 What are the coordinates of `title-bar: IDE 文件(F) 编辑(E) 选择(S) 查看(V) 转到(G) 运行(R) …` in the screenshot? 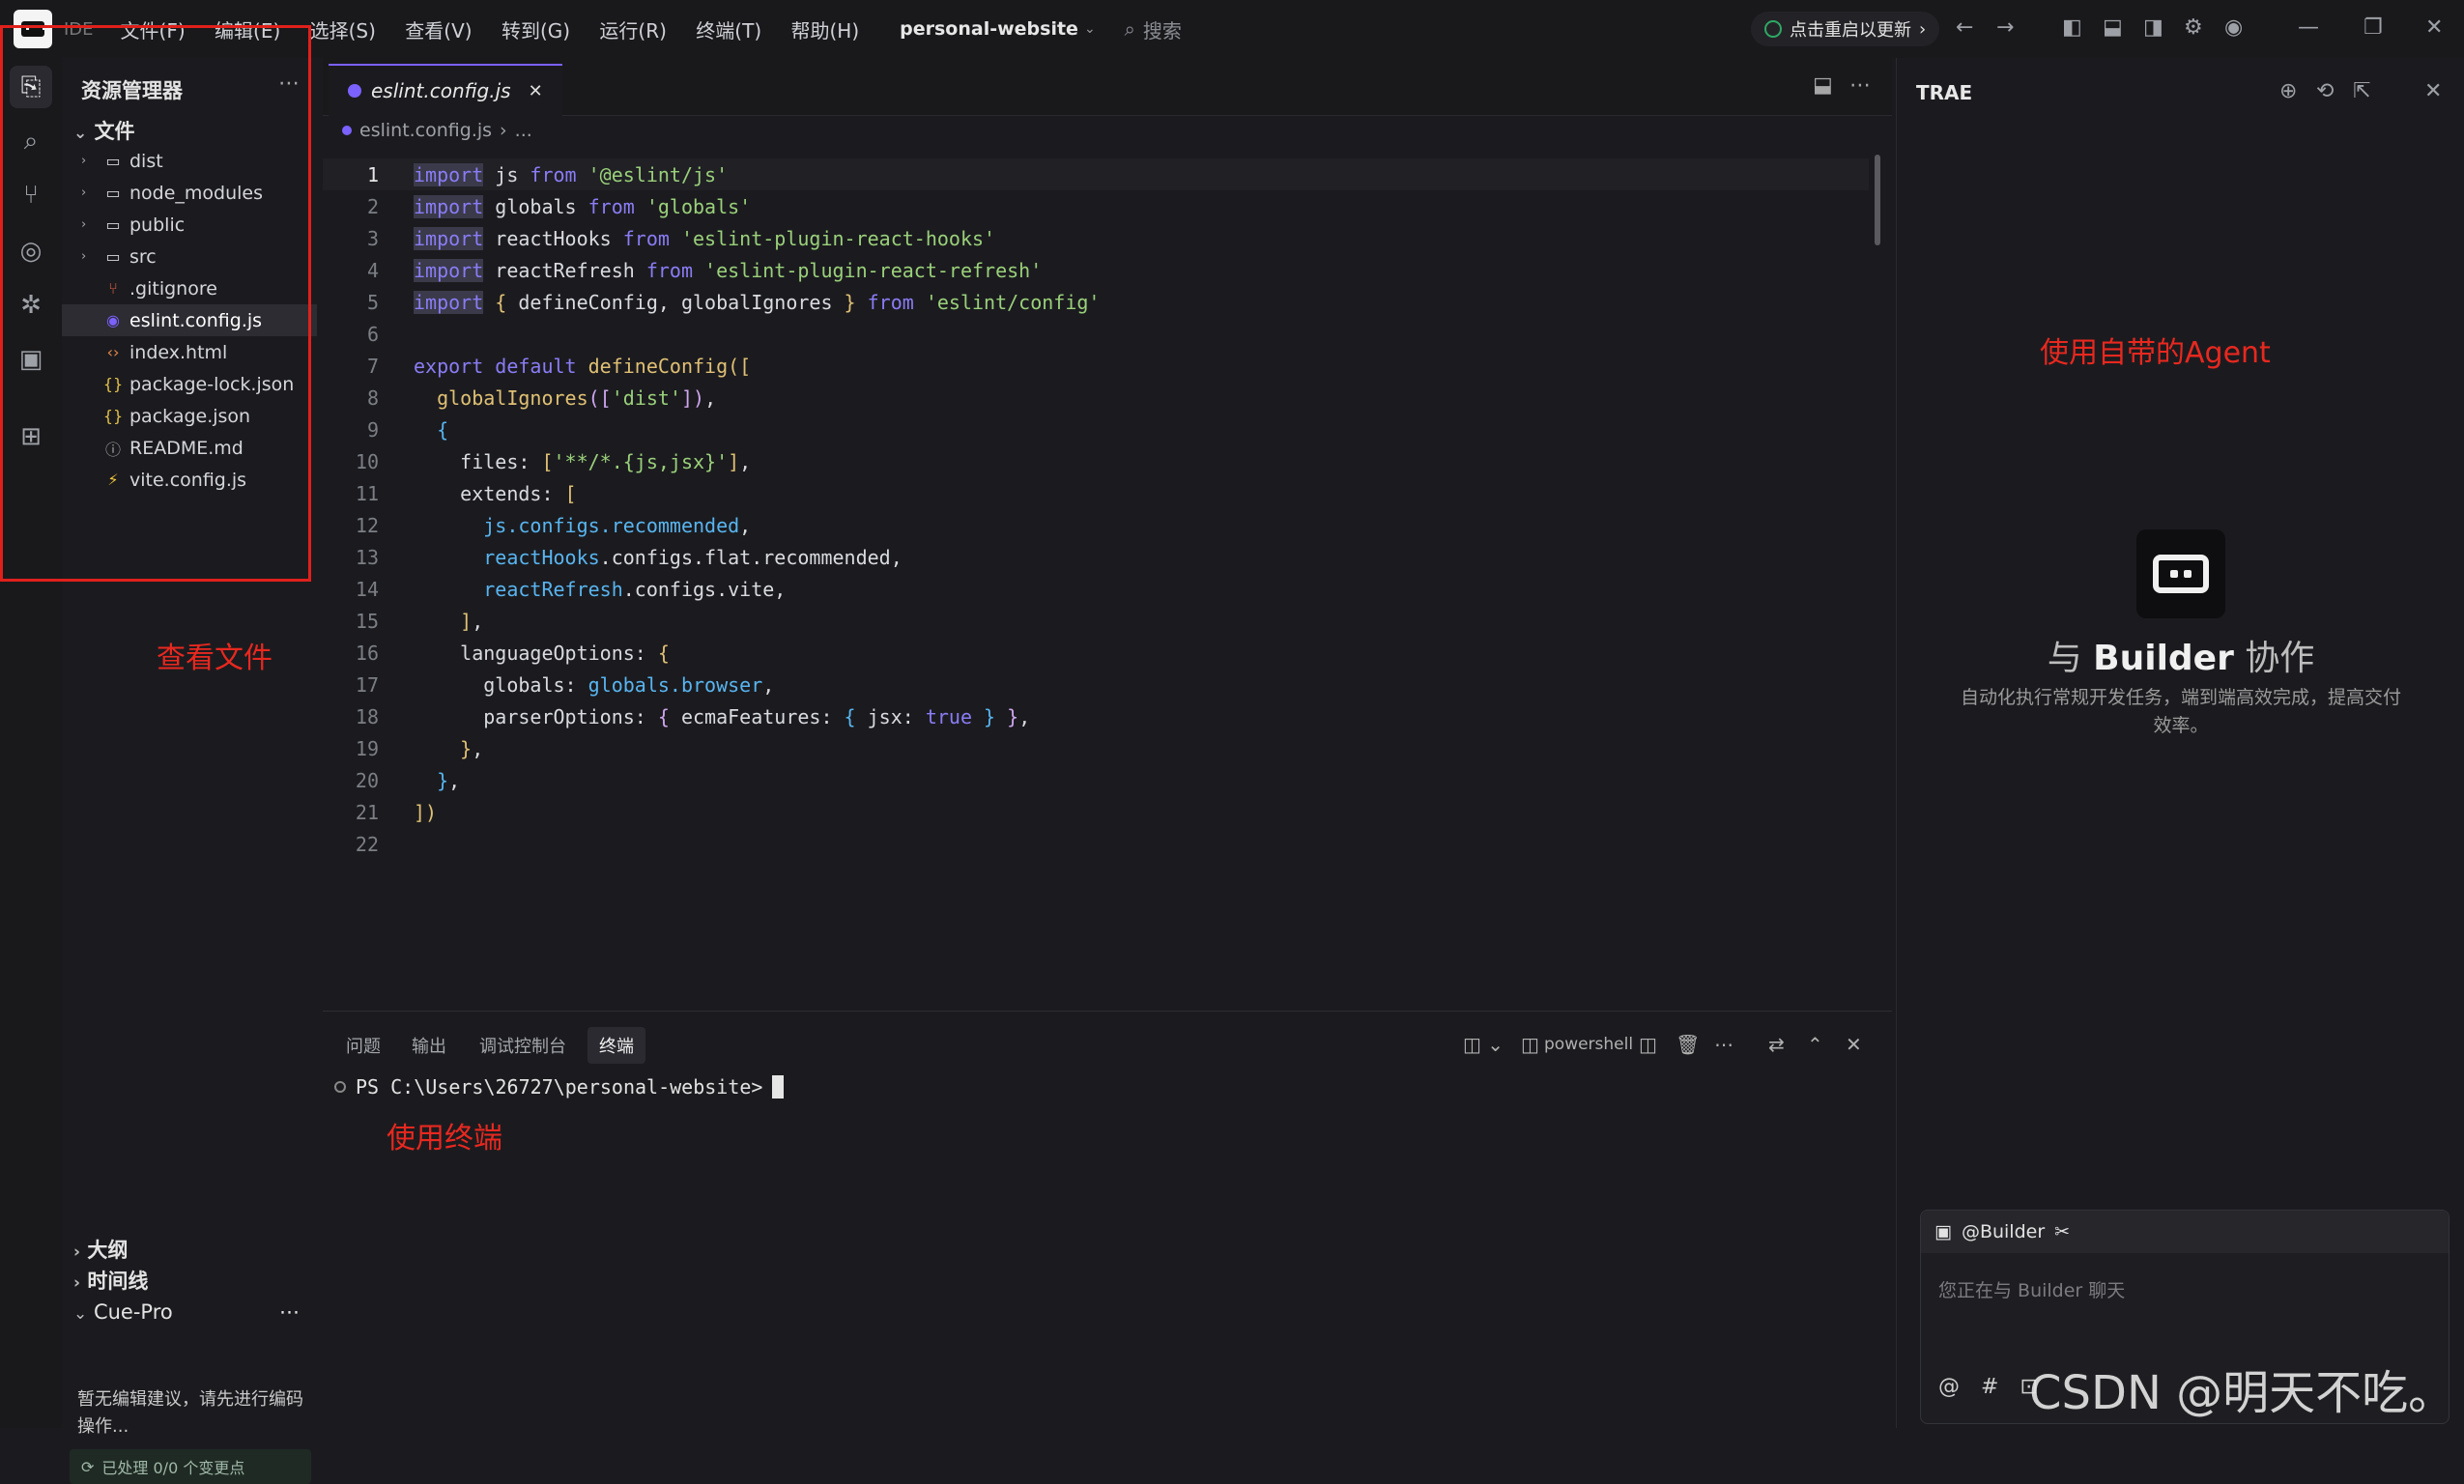 It's located at (1232, 29).